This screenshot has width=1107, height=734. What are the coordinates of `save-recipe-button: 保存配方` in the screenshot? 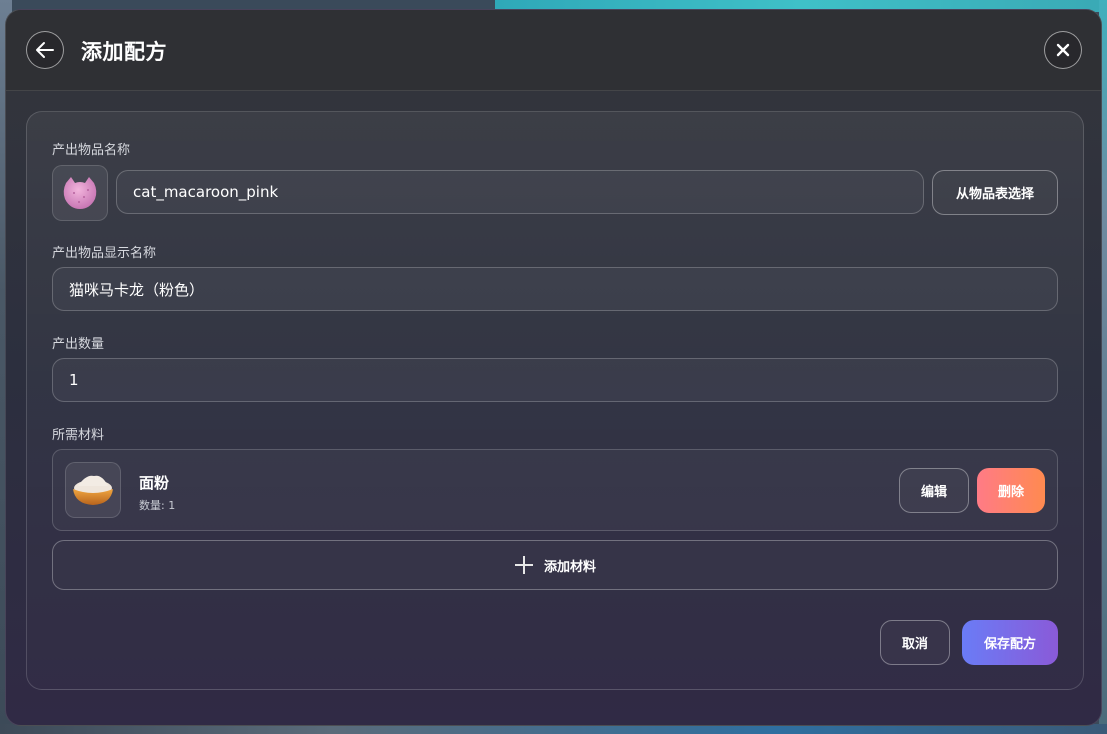 It's located at (1010, 642).